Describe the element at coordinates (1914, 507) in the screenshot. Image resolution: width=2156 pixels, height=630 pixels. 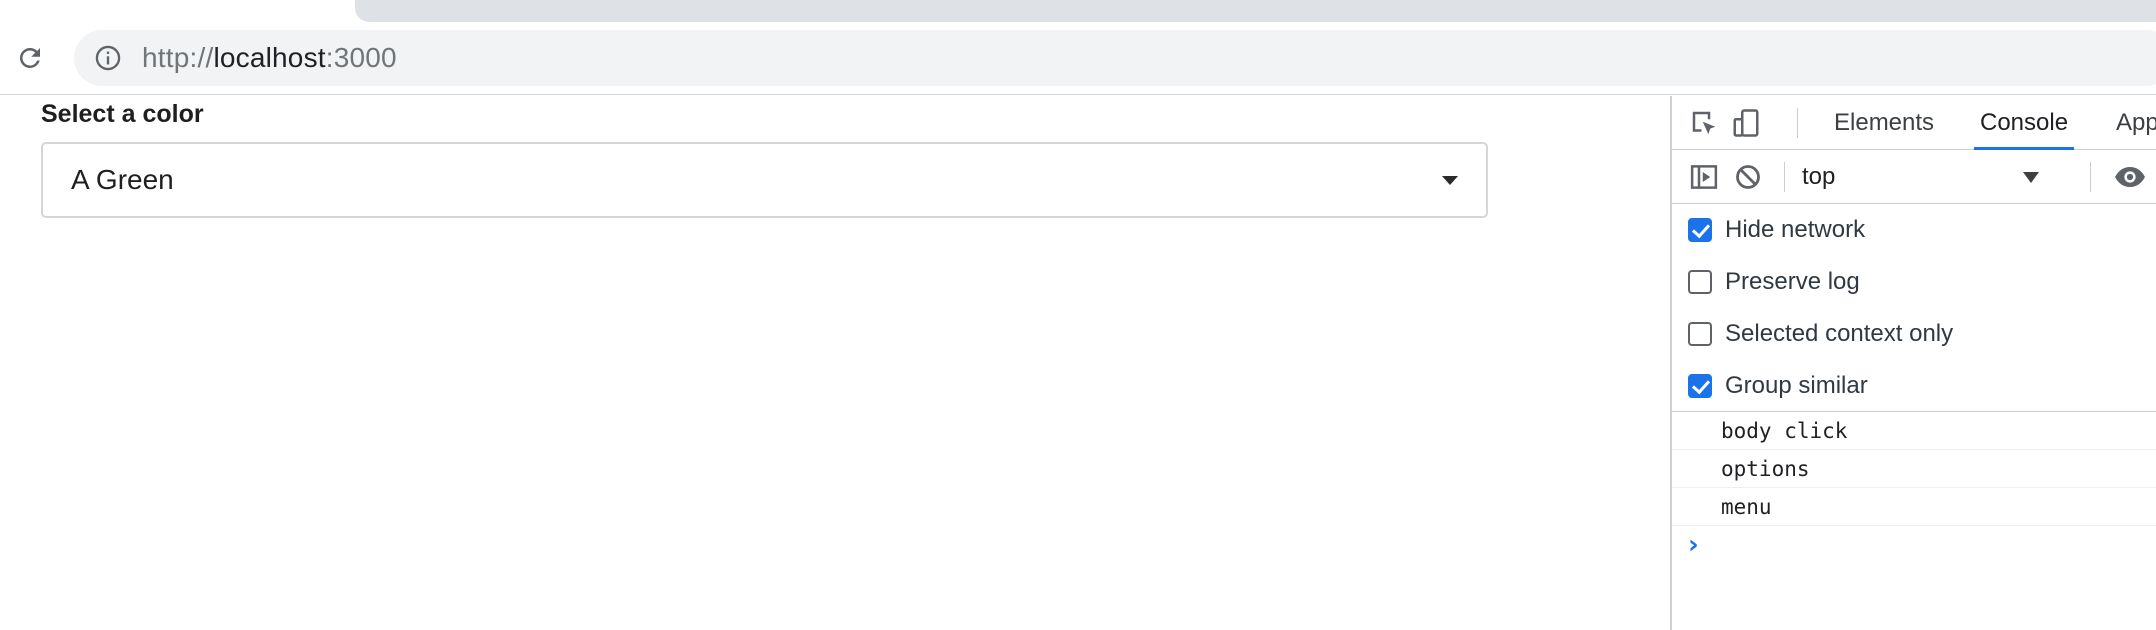
I see `console-message: menu` at that location.